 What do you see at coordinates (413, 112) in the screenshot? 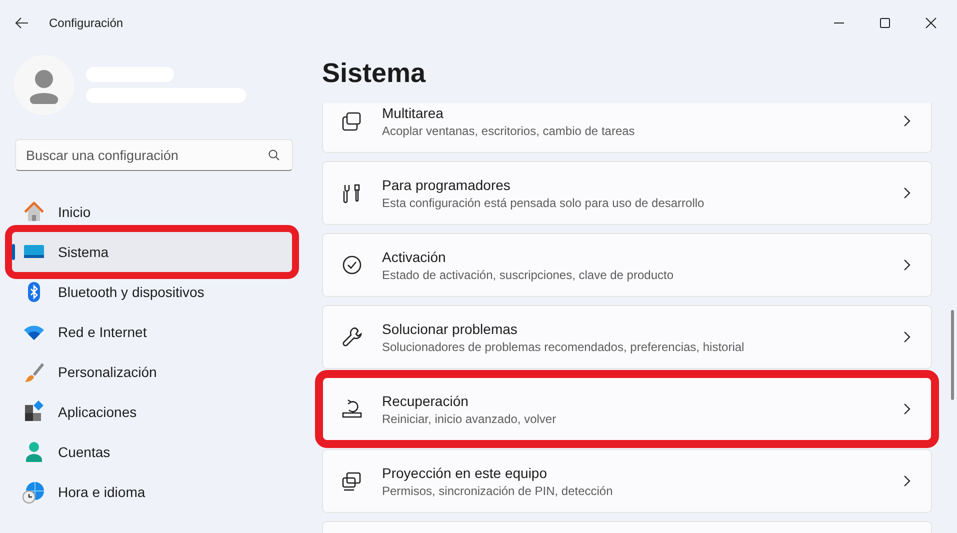
I see `setting-title: Multitarea` at bounding box center [413, 112].